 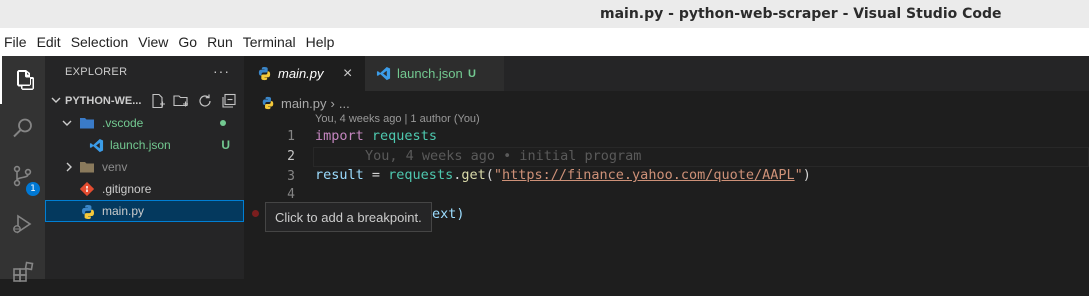 I want to click on extensions-icon, so click(x=22, y=272).